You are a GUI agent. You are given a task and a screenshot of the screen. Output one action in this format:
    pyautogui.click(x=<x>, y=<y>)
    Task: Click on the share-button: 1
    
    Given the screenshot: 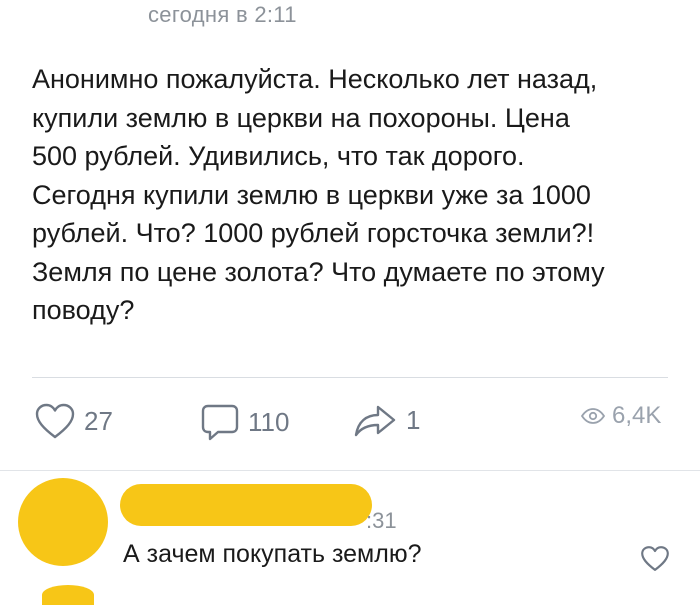 What is the action you would take?
    pyautogui.click(x=386, y=420)
    